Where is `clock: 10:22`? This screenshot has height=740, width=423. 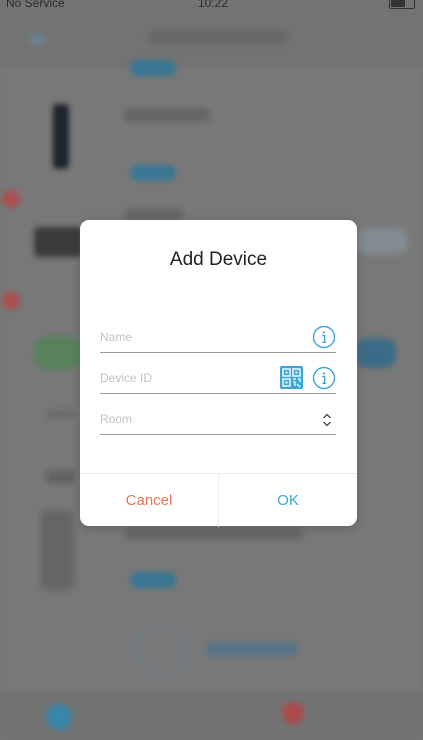 clock: 10:22 is located at coordinates (213, 5).